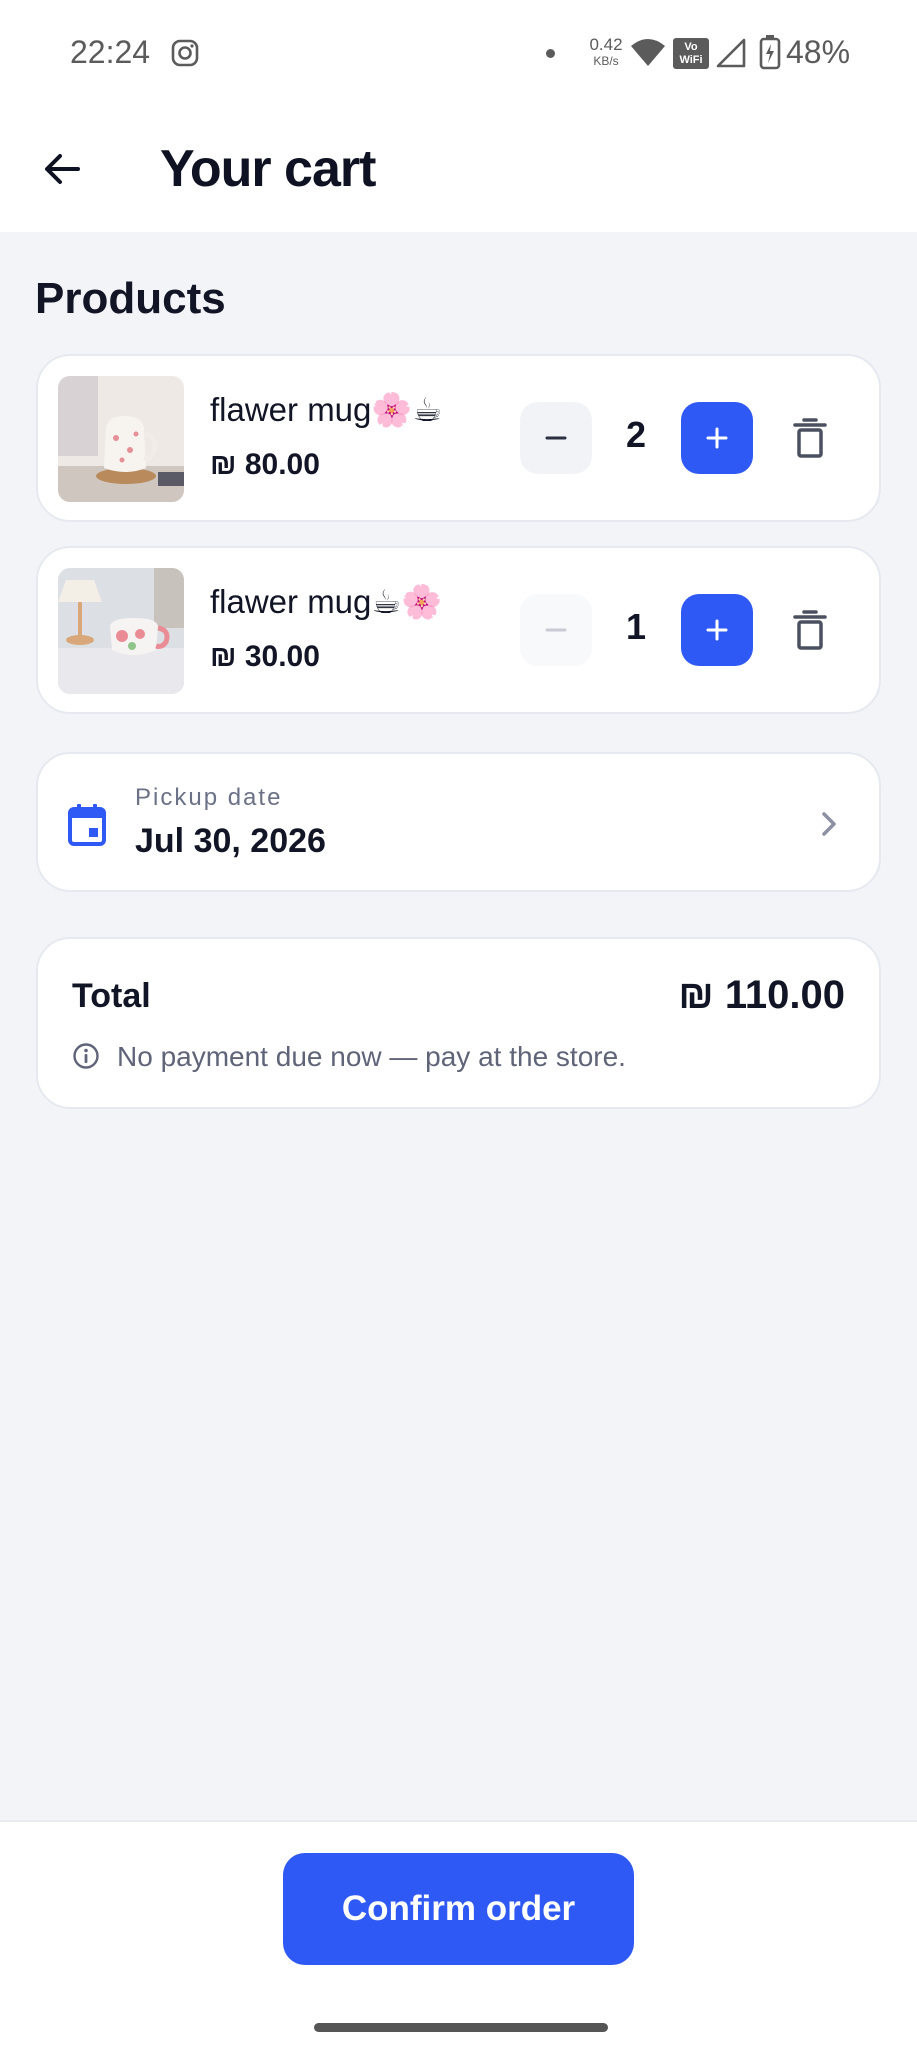 The image size is (917, 2048). I want to click on payment-note: No payment due now — pay at the store., so click(371, 1056).